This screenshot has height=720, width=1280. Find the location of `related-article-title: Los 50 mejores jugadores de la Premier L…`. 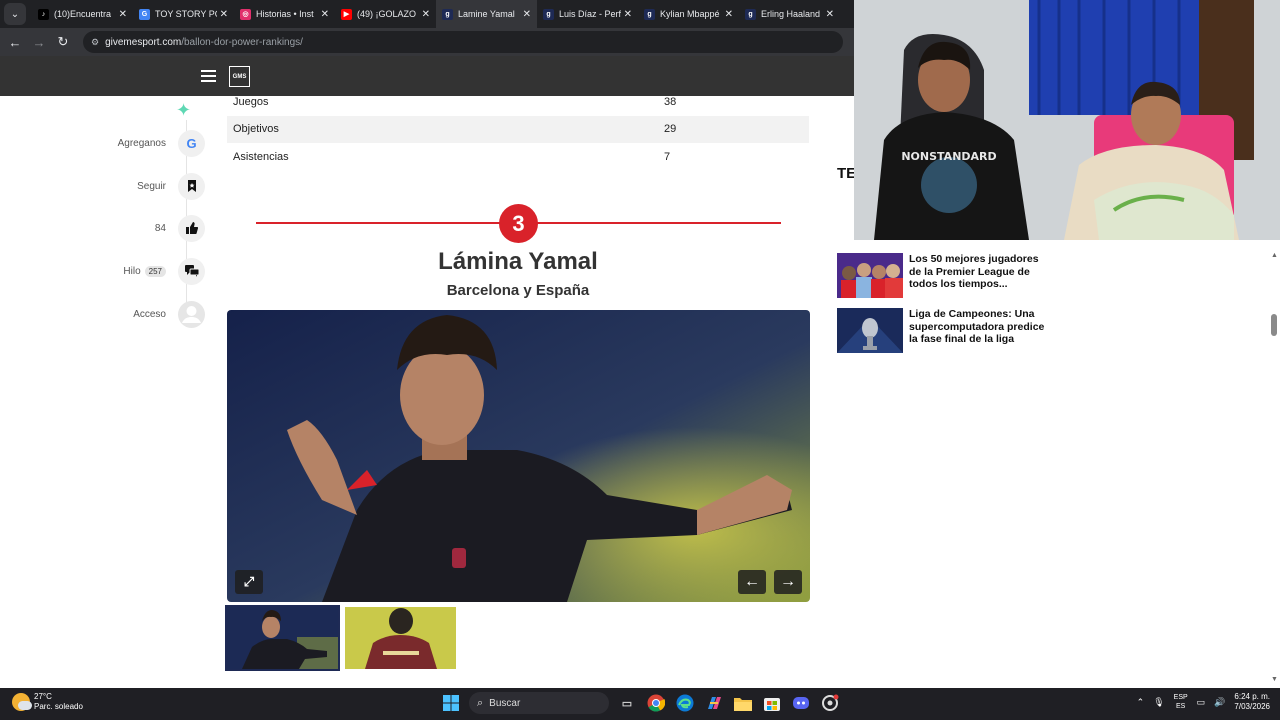

related-article-title: Los 50 mejores jugadores de la Premier L… is located at coordinates (978, 275).